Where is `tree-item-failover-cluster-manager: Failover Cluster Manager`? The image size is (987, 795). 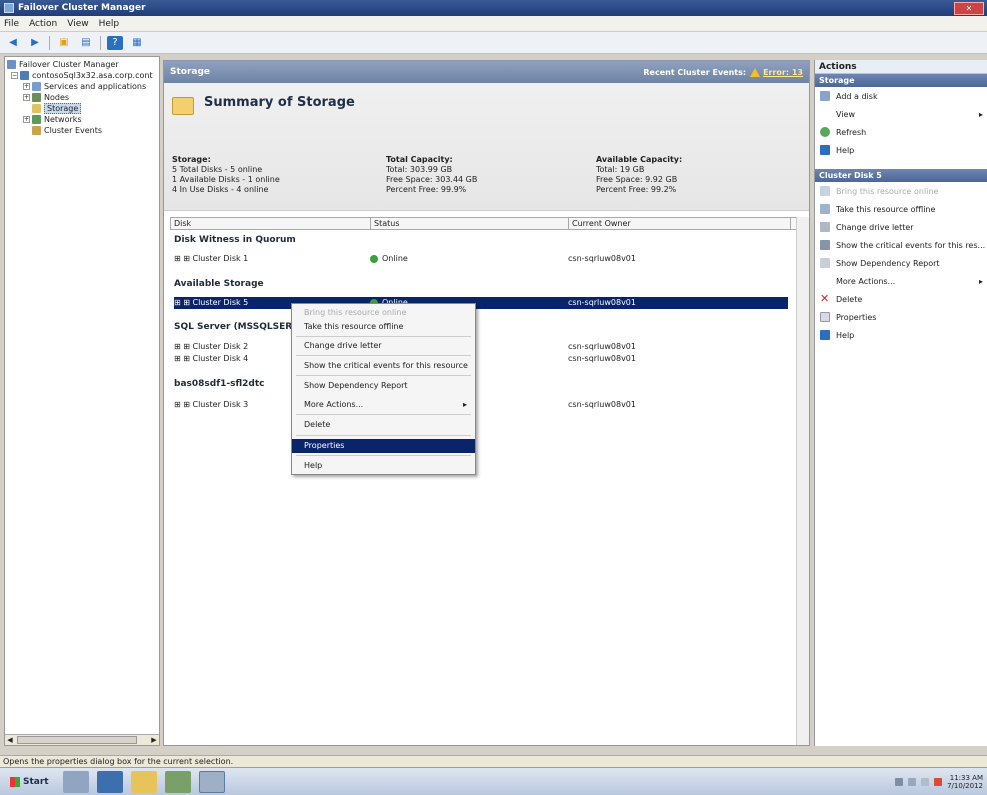 tree-item-failover-cluster-manager: Failover Cluster Manager is located at coordinates (82, 64).